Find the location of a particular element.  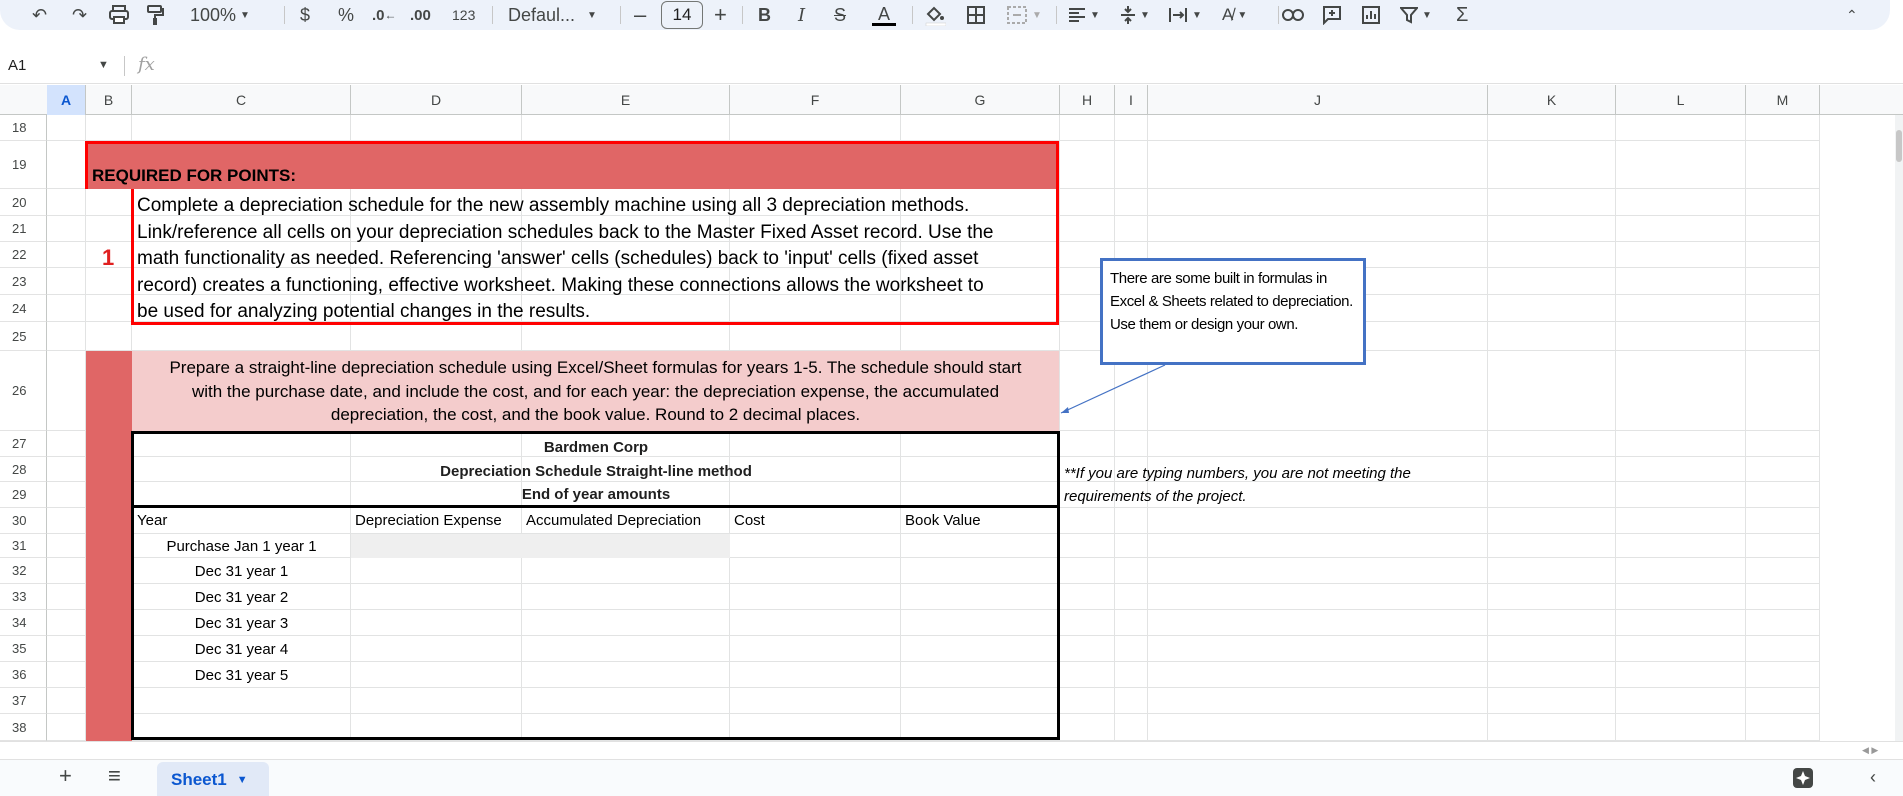

column-header-f: F is located at coordinates (815, 100).